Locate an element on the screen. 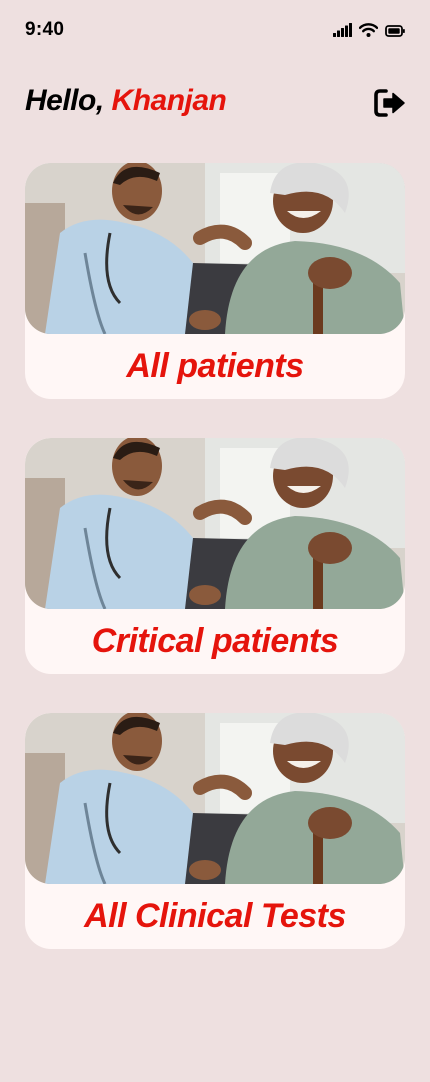  card-label: All Clinical Tests is located at coordinates (215, 916).